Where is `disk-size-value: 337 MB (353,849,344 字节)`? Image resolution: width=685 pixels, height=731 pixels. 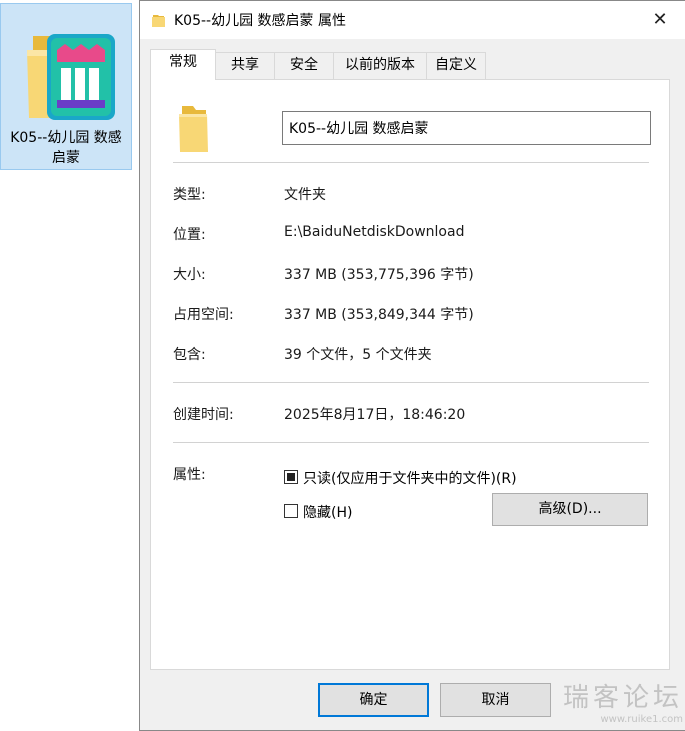 disk-size-value: 337 MB (353,849,344 字节) is located at coordinates (379, 315).